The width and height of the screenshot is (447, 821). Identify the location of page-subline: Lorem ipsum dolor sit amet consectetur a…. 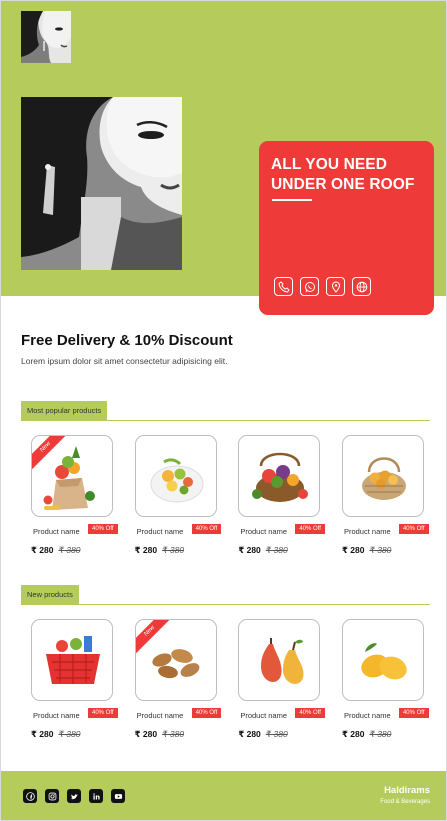
(124, 361).